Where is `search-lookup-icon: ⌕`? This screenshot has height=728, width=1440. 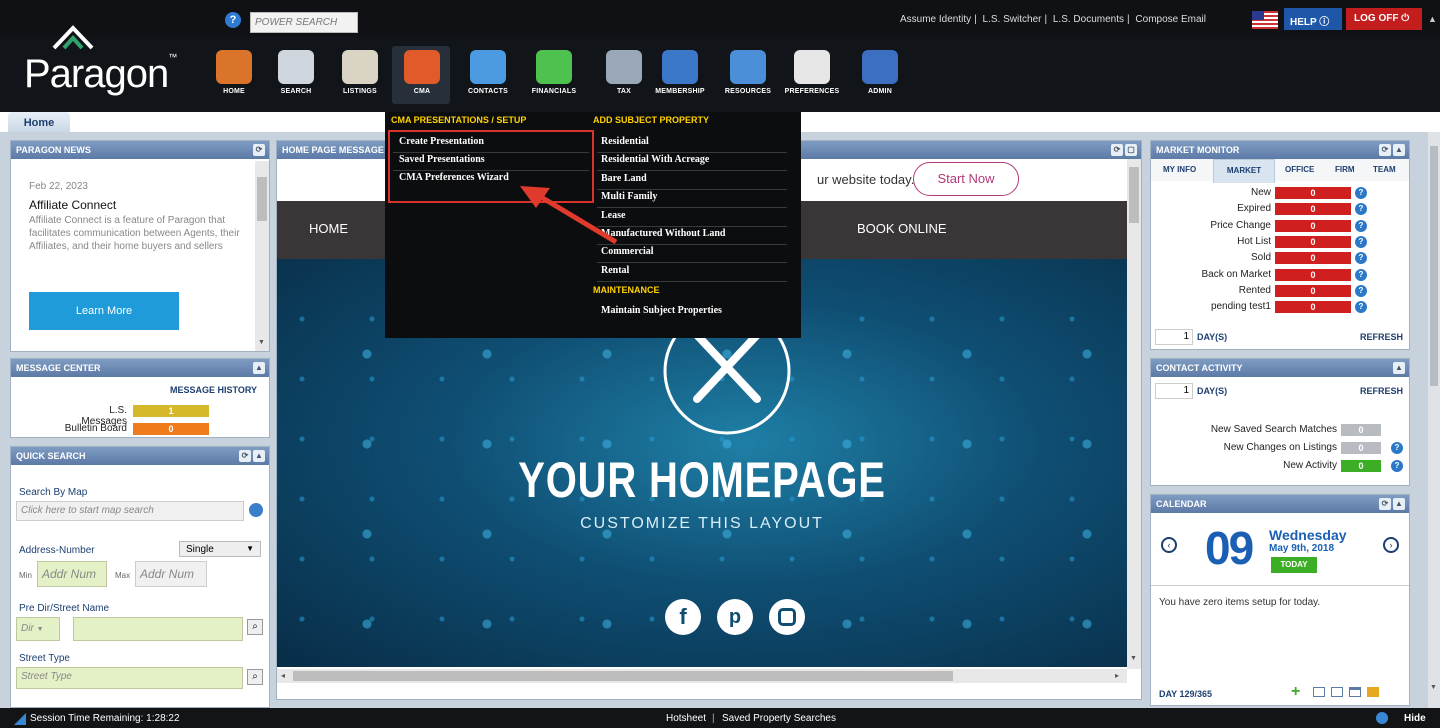 search-lookup-icon: ⌕ is located at coordinates (255, 677).